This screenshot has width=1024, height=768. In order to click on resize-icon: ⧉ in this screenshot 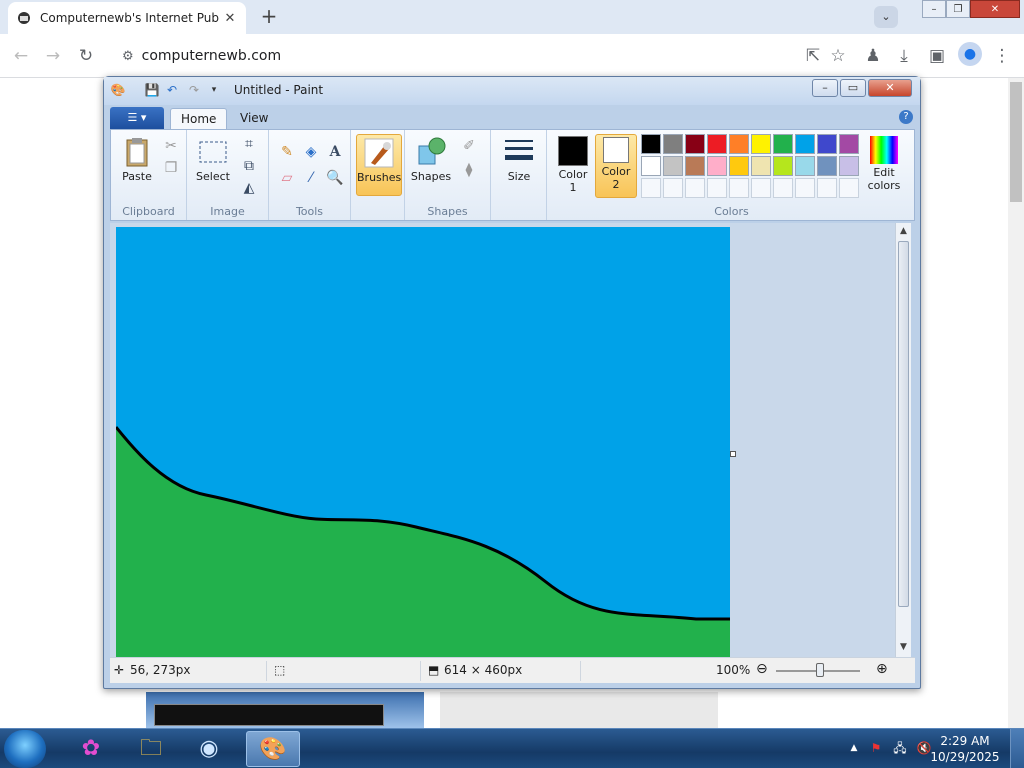, I will do `click(249, 166)`.